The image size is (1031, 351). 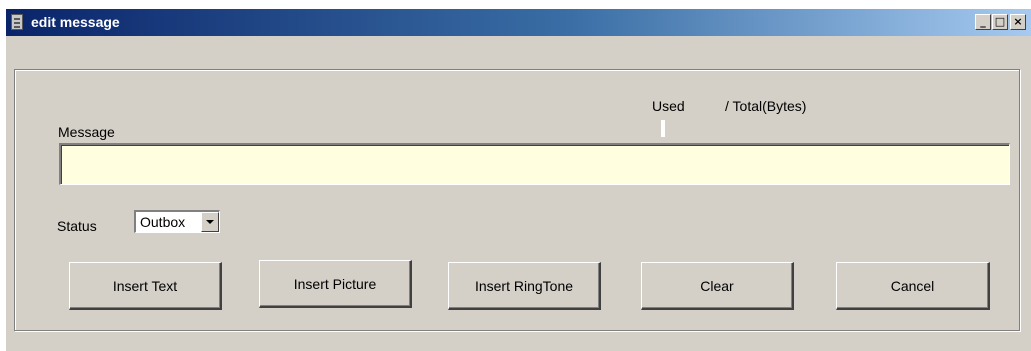 I want to click on message-input, so click(x=534, y=164).